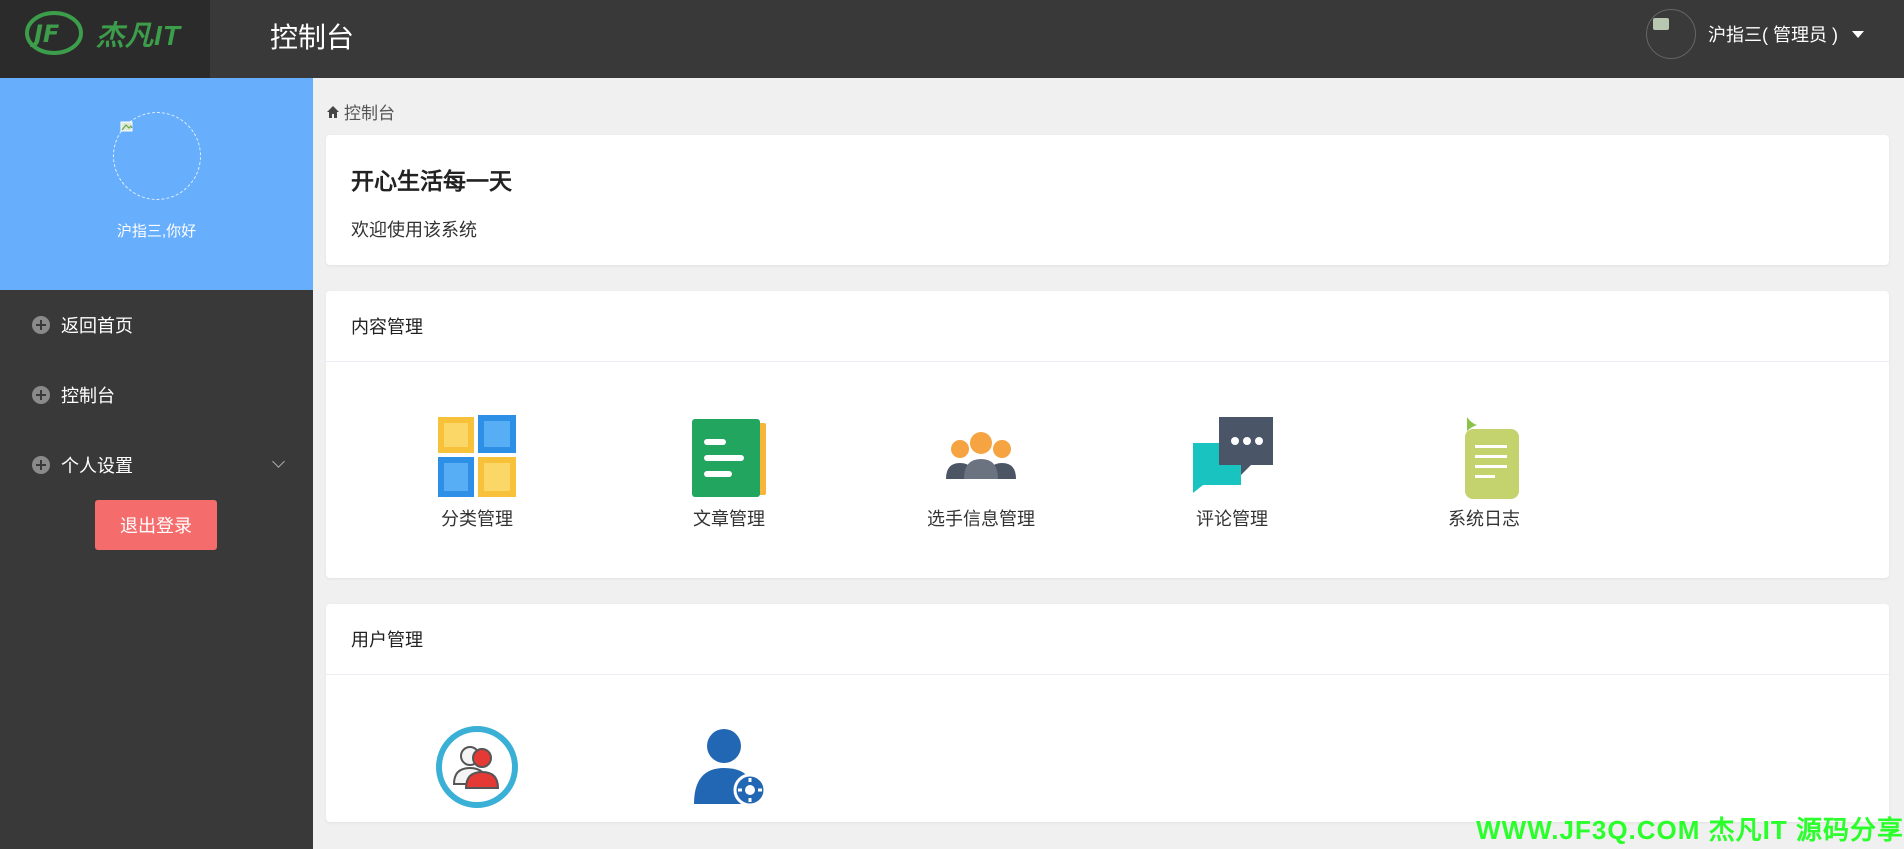  Describe the element at coordinates (952, 39) in the screenshot. I see `top-bar: JF 杰凡IT 控制台 沪指三( 管理员 )` at that location.